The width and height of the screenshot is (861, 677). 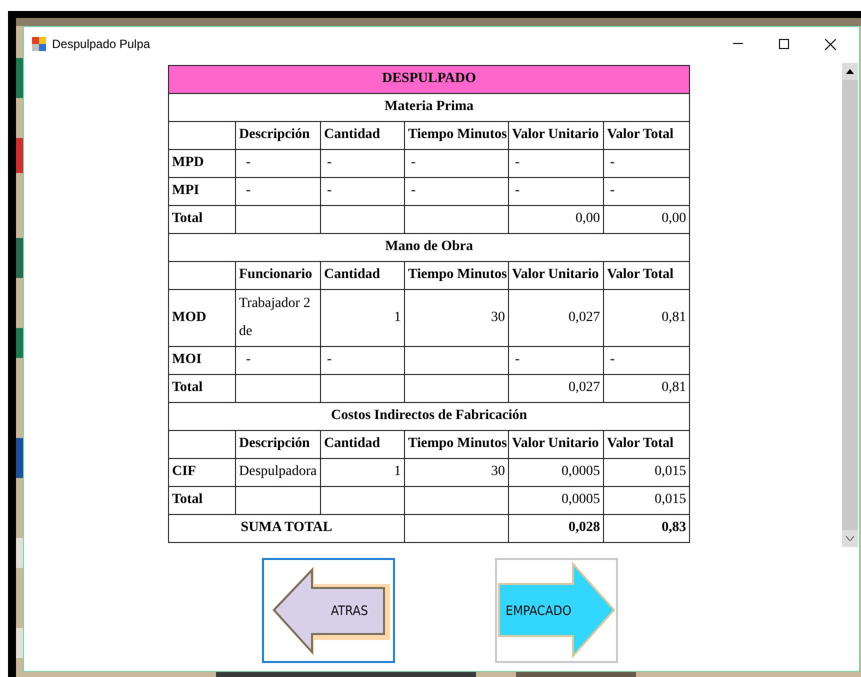 What do you see at coordinates (278, 276) in the screenshot?
I see `column-header: Funcionario` at bounding box center [278, 276].